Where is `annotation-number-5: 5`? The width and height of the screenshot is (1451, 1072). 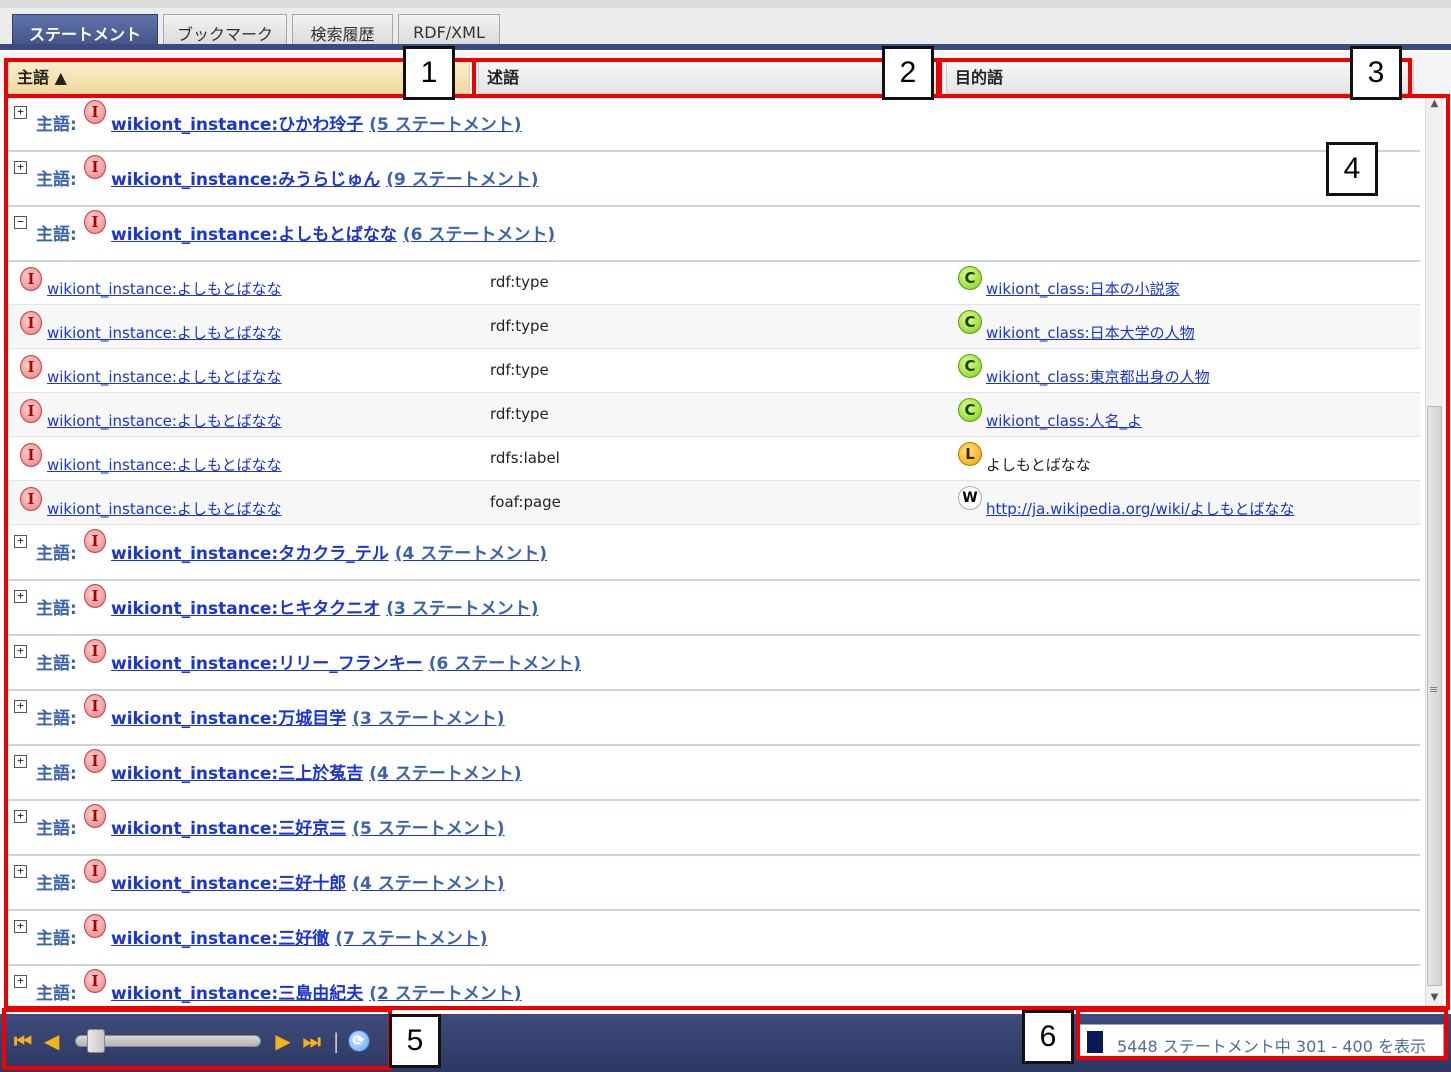 annotation-number-5: 5 is located at coordinates (415, 1041).